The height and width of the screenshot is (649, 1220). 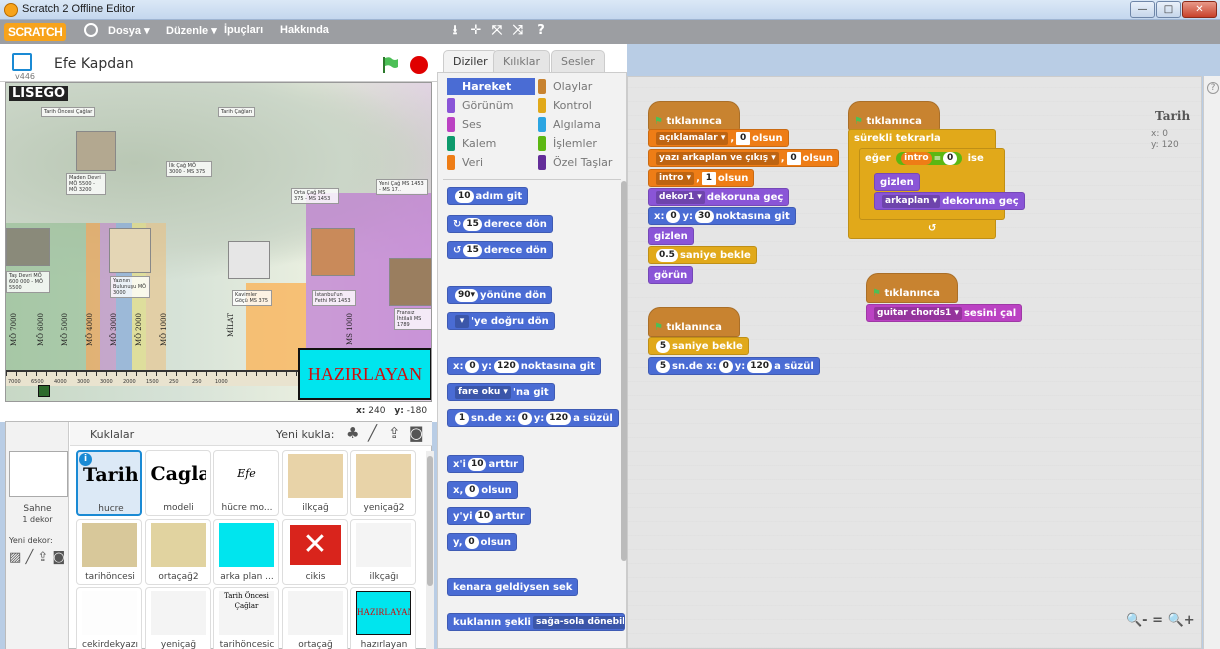 I want to click on block-wait: 5 saniye bekle, so click(x=698, y=346).